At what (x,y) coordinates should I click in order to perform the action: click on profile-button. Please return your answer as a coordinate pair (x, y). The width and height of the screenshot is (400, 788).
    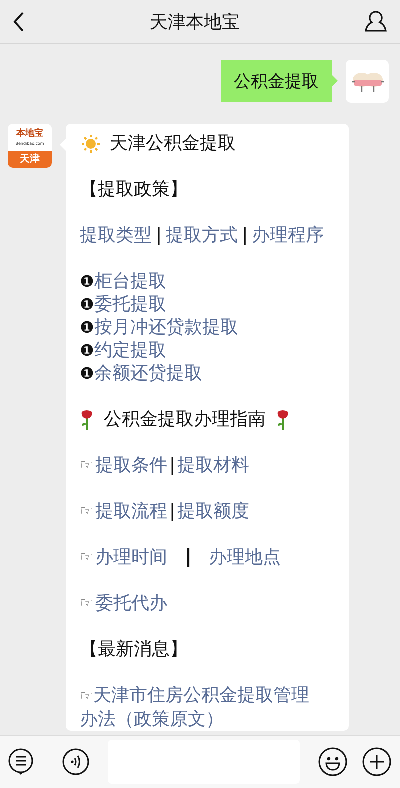
    Looking at the image, I should click on (376, 22).